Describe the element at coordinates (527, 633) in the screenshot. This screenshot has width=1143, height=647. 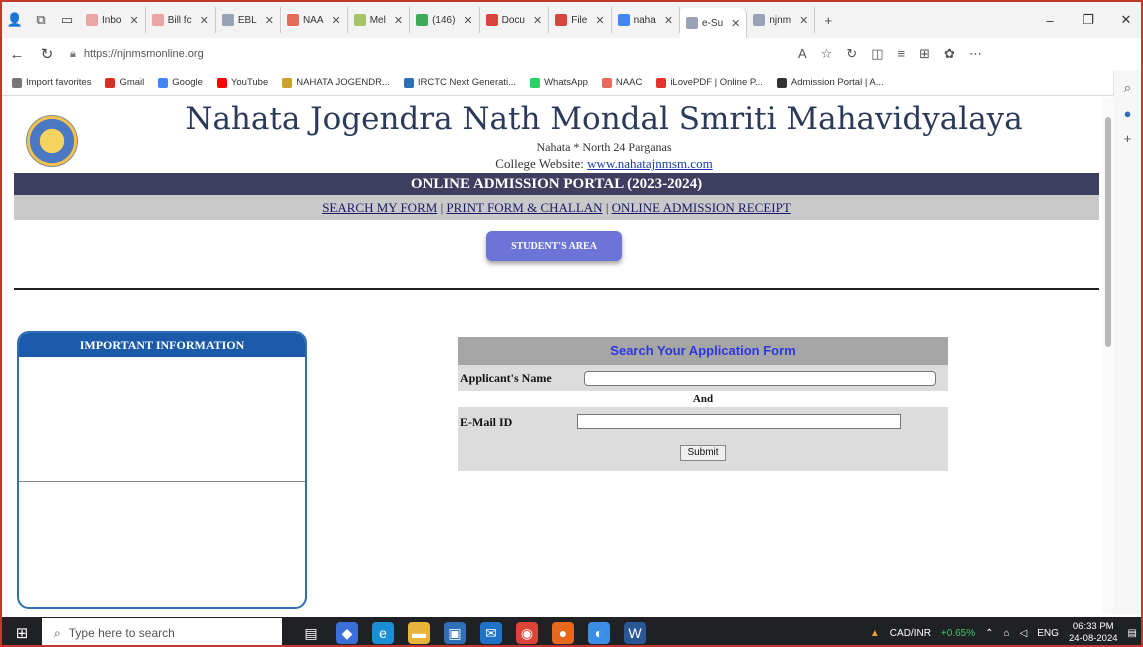
I see `chrome-icon: ◉` at that location.